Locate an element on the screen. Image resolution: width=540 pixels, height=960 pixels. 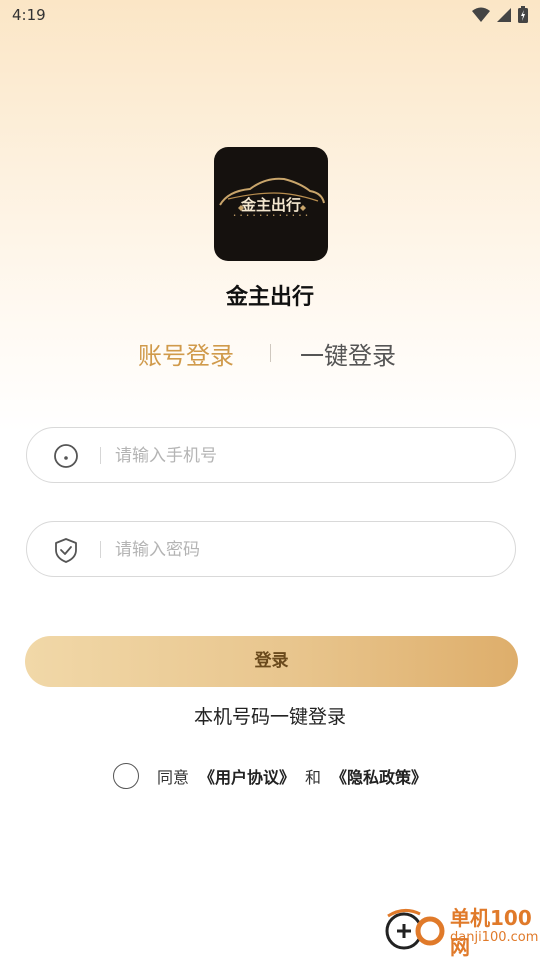
status-icons is located at coordinates (500, 14).